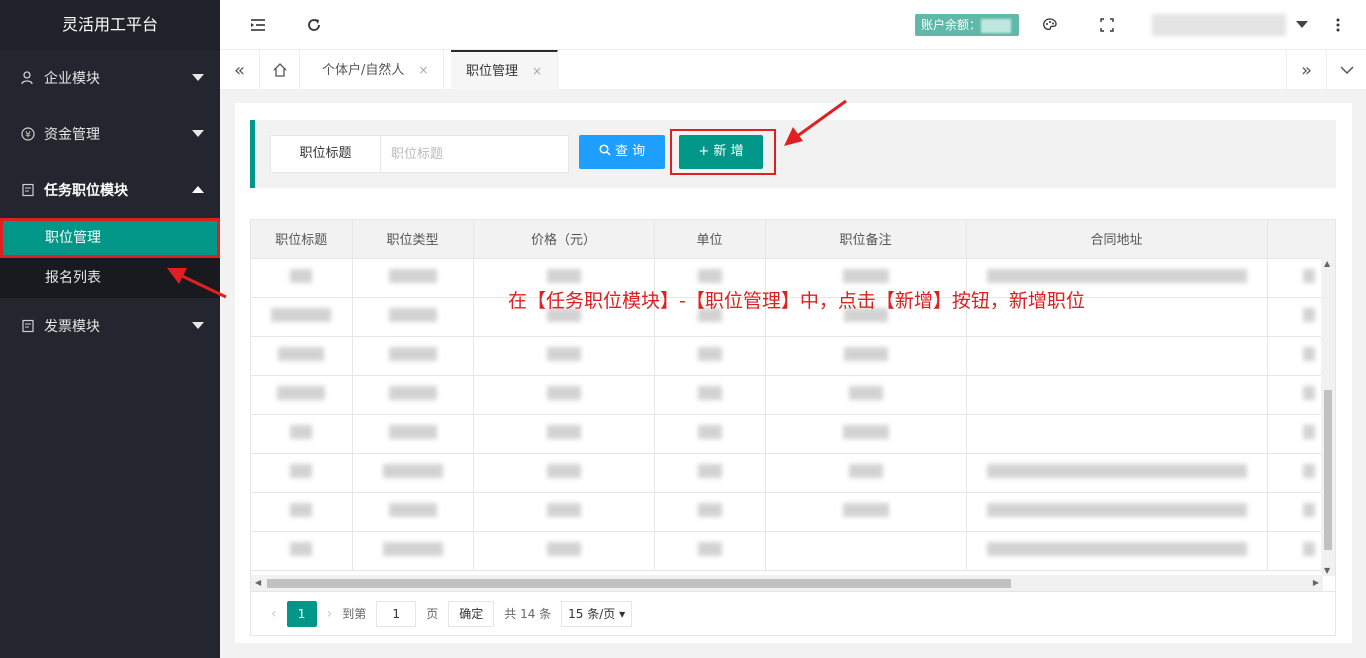 Image resolution: width=1366 pixels, height=658 pixels. Describe the element at coordinates (280, 70) in the screenshot. I see `home-icon` at that location.